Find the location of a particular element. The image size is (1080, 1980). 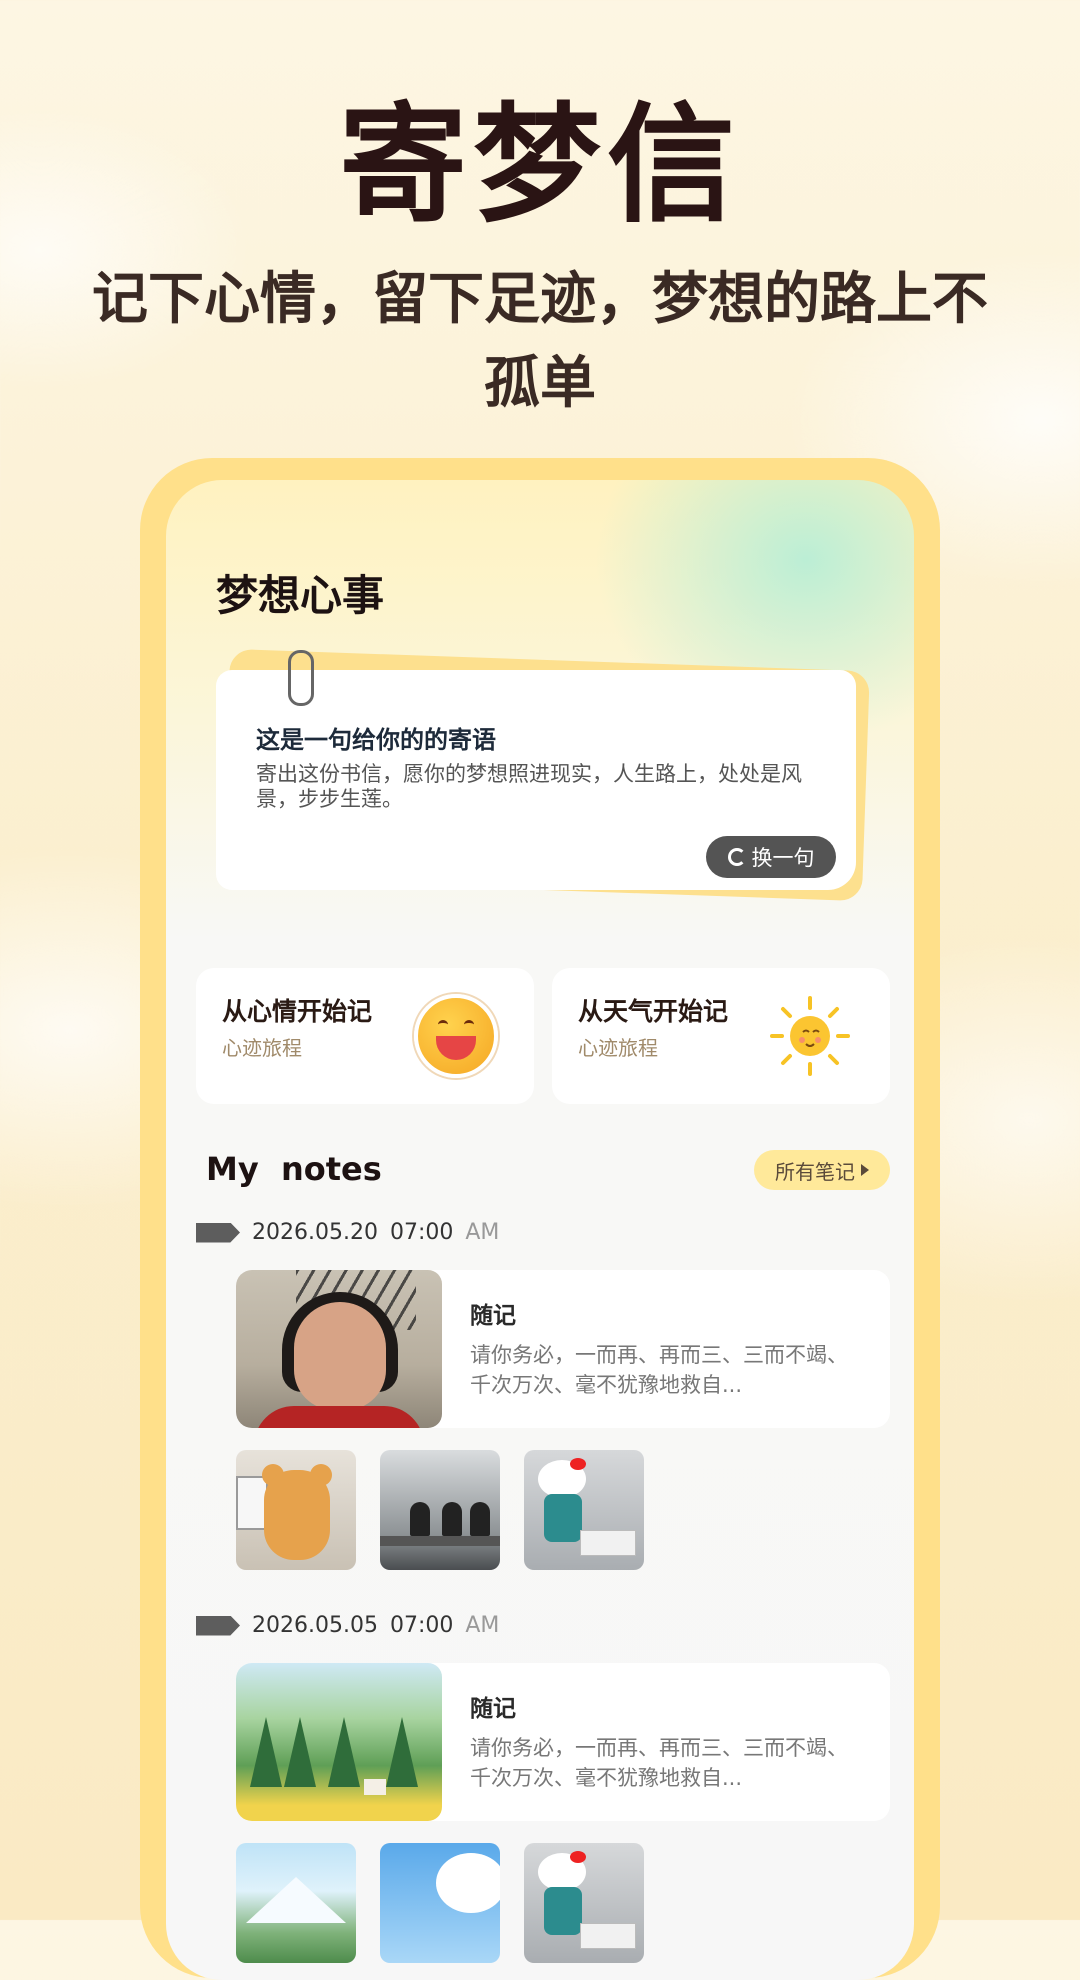

note-date: 2026.05.05 is located at coordinates (315, 1625).